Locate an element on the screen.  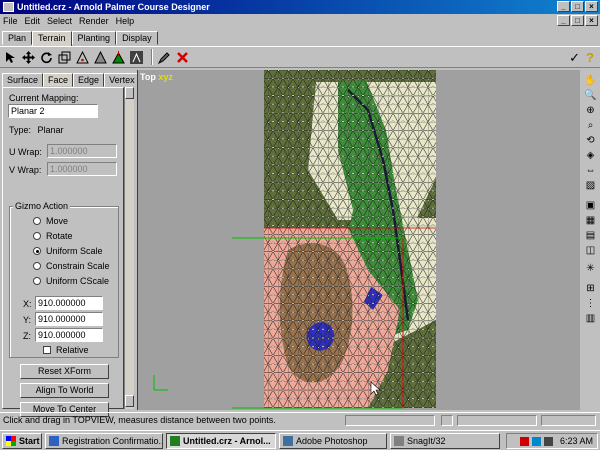
task-label: Adobe Photoshop is located at coordinates (332, 441).